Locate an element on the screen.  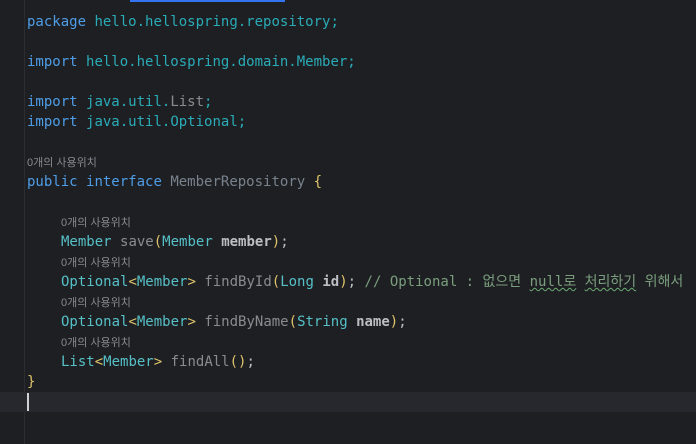
import-class: Optional is located at coordinates (204, 122).